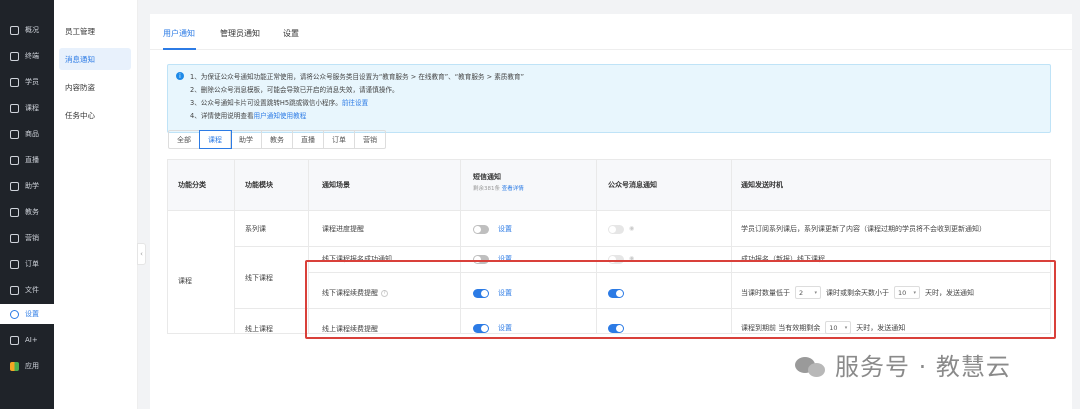 The height and width of the screenshot is (409, 1080). I want to click on wechat-logo-icon, so click(811, 365).